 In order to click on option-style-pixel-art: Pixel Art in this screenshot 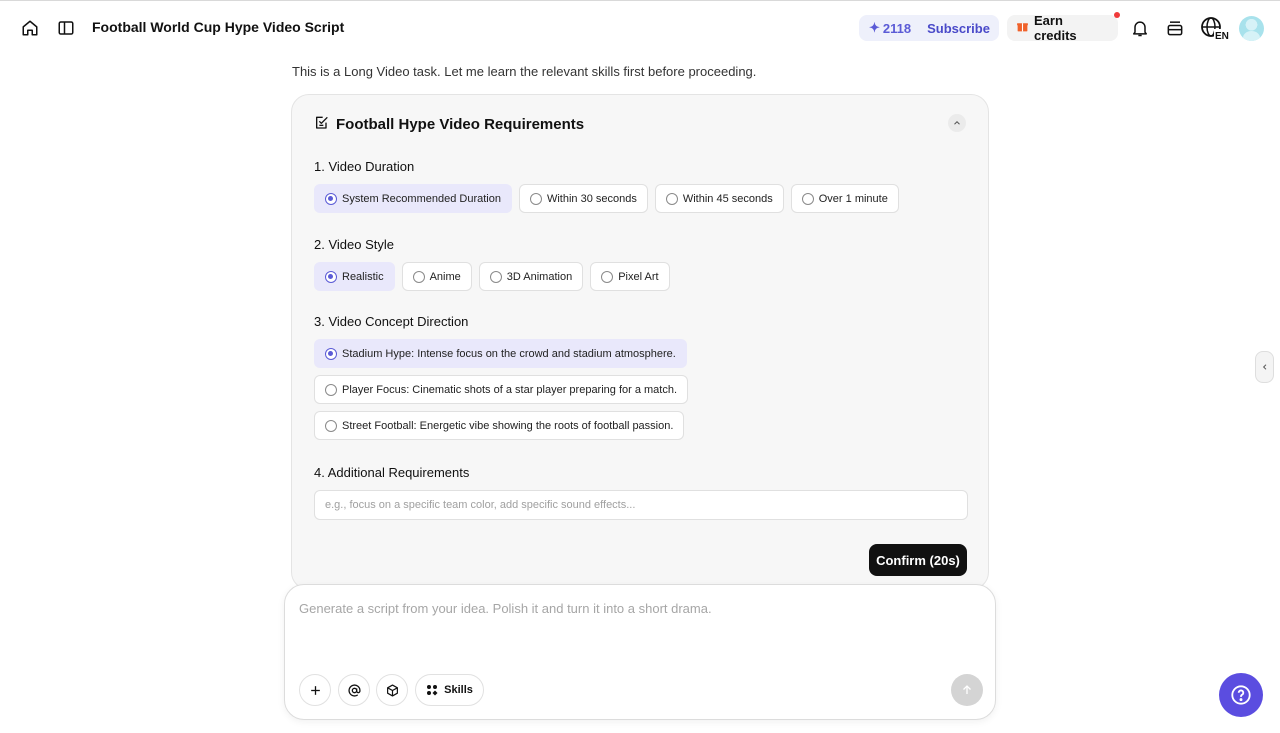, I will do `click(630, 276)`.